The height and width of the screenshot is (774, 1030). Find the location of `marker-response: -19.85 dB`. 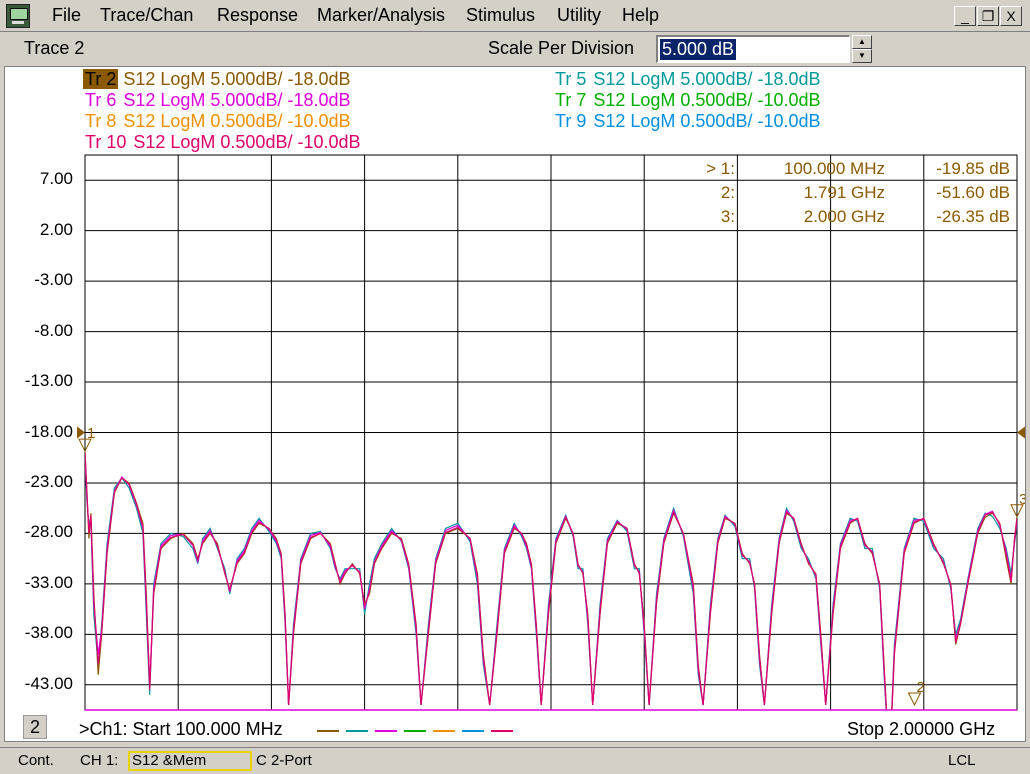

marker-response: -19.85 dB is located at coordinates (973, 168).